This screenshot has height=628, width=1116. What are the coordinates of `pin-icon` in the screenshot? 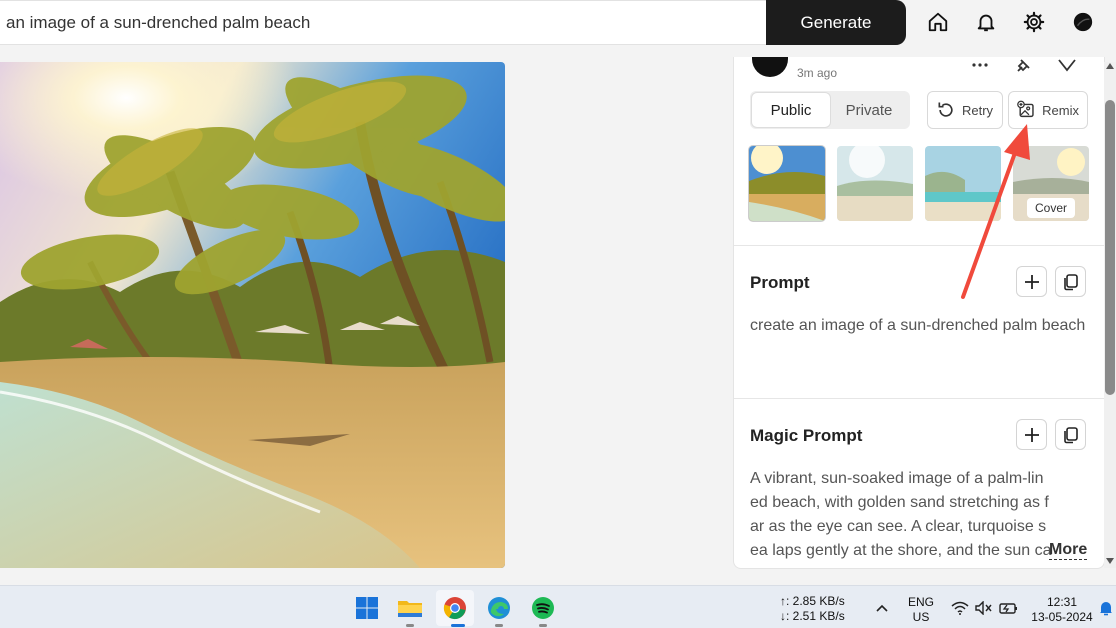 It's located at (1023, 67).